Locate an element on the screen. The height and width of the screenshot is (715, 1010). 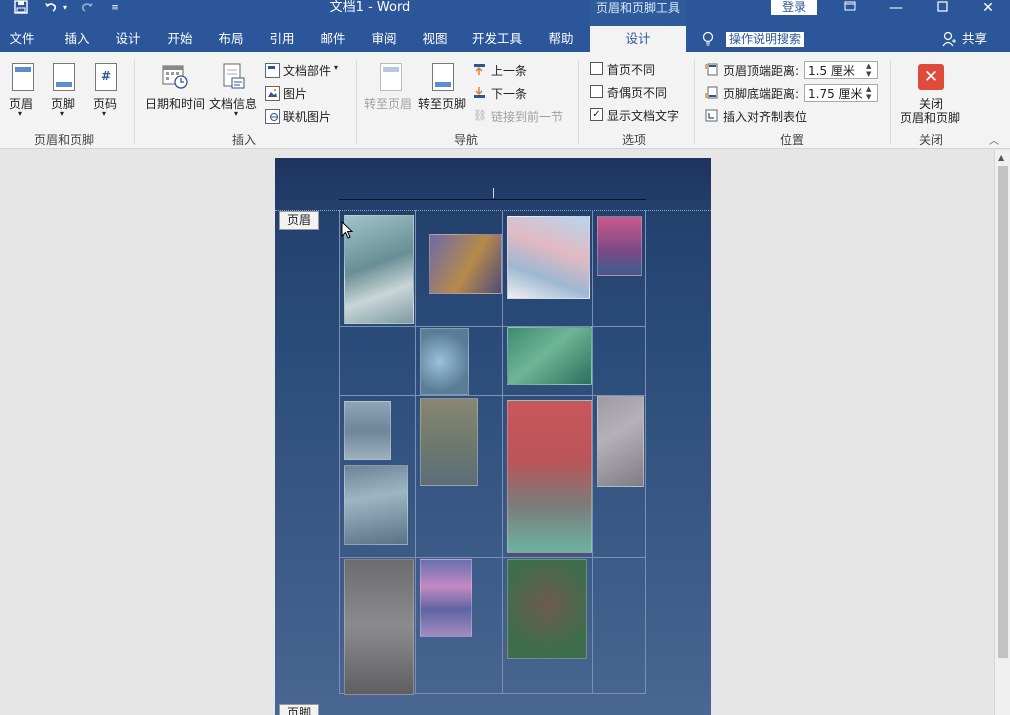
redo-icon is located at coordinates (87, 8).